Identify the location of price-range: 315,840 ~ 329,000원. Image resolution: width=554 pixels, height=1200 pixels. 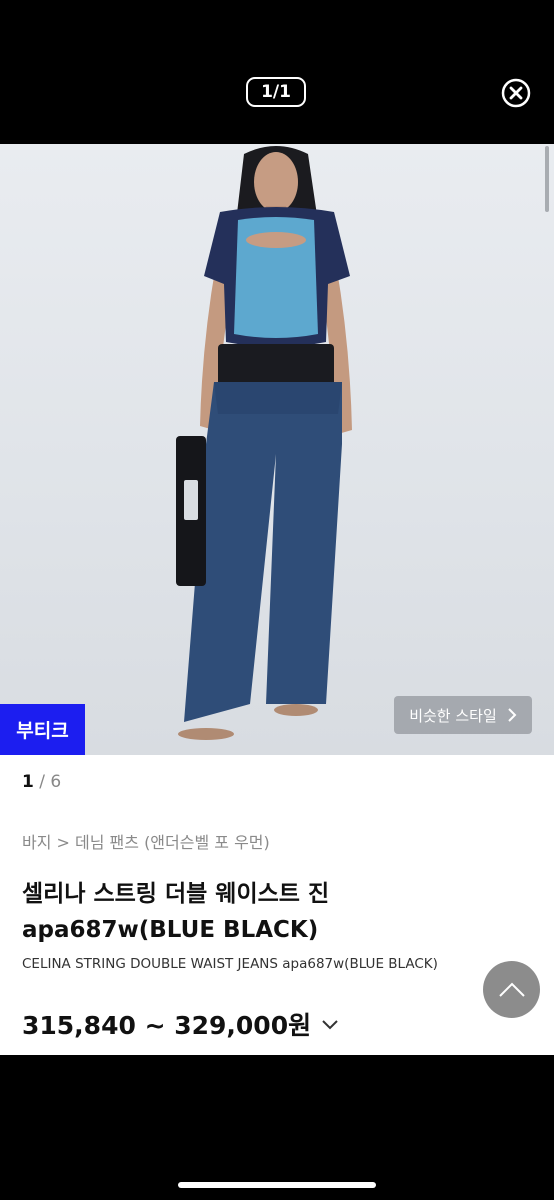
(180, 1024).